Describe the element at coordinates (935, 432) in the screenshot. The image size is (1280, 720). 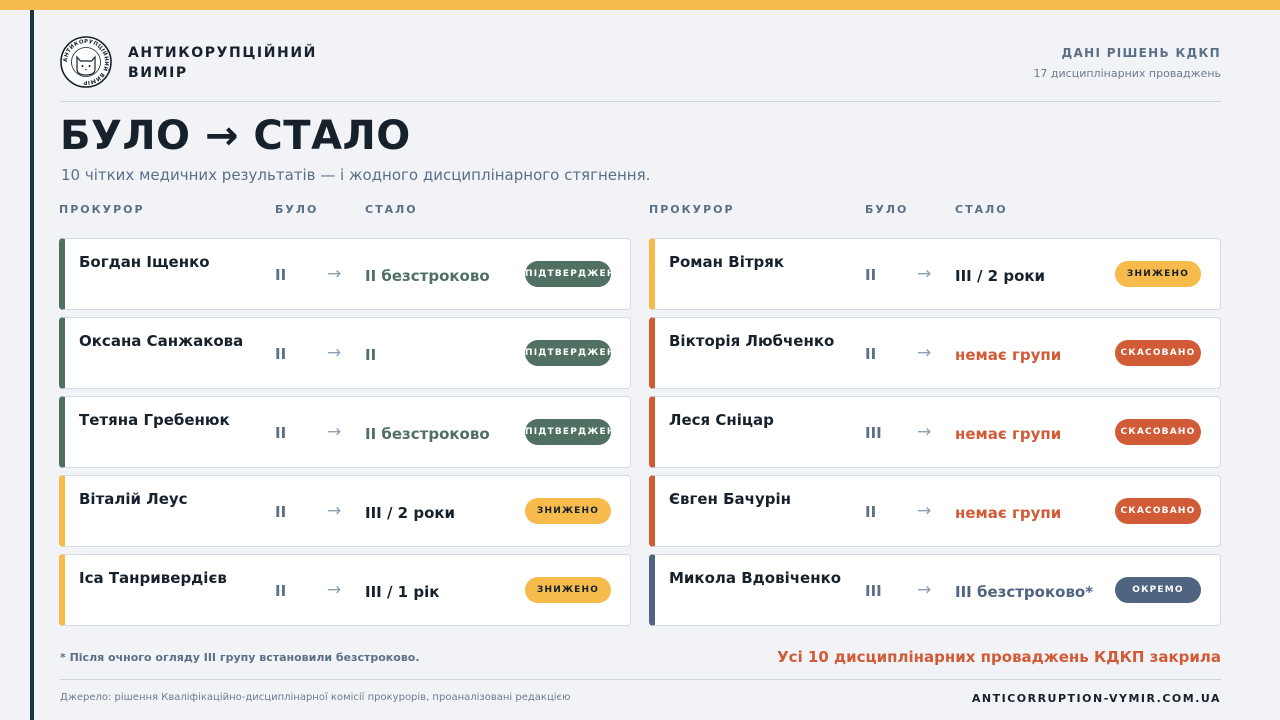
I see `prosecutor-card: Леся Сніцар III → немає групи СКАСОВАНО` at that location.